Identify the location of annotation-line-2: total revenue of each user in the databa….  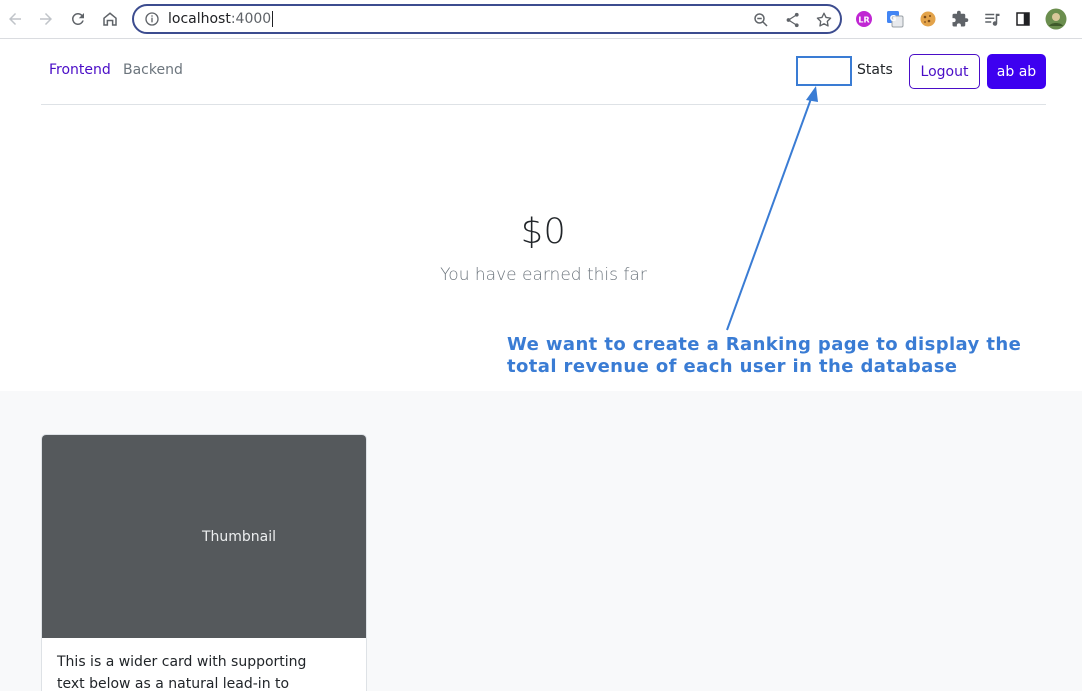
(732, 366).